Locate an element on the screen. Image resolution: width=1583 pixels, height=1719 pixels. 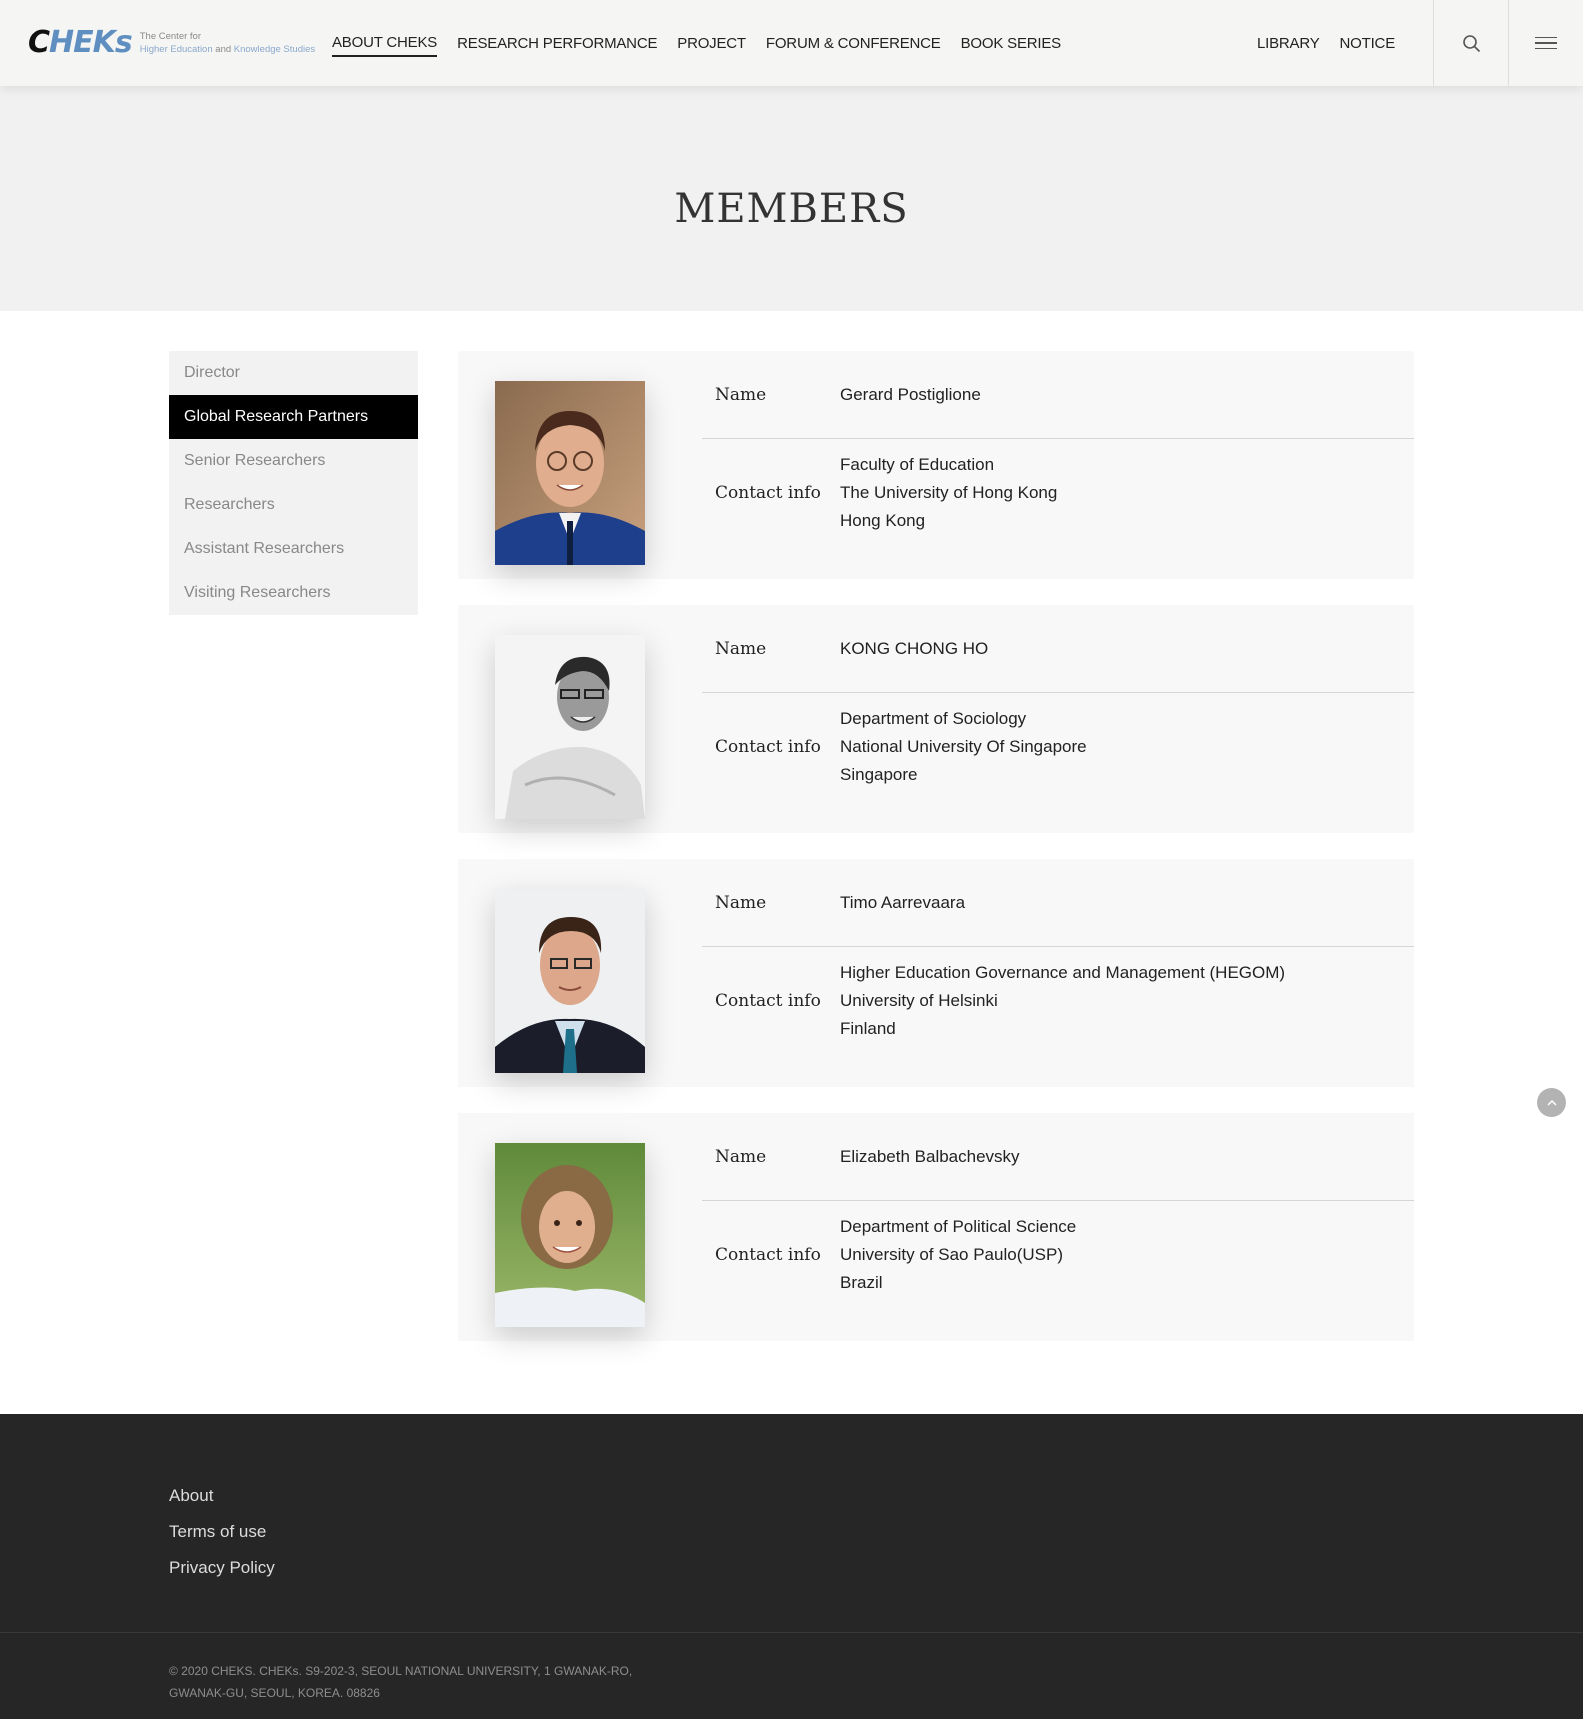
contact-line: University of Helsinki is located at coordinates (919, 1000).